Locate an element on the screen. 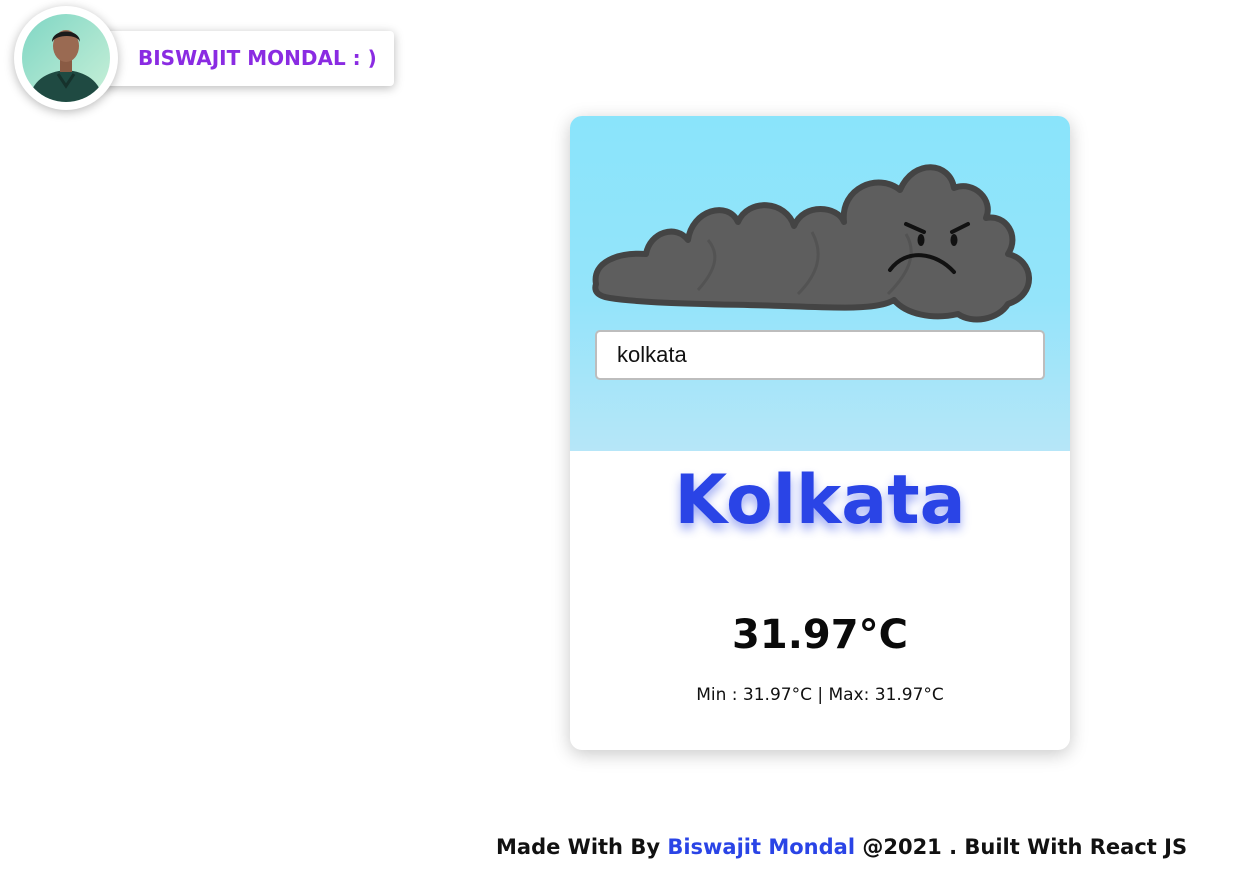  profile-name-pill: BISWAJIT MONDAL : ) is located at coordinates (244, 58).